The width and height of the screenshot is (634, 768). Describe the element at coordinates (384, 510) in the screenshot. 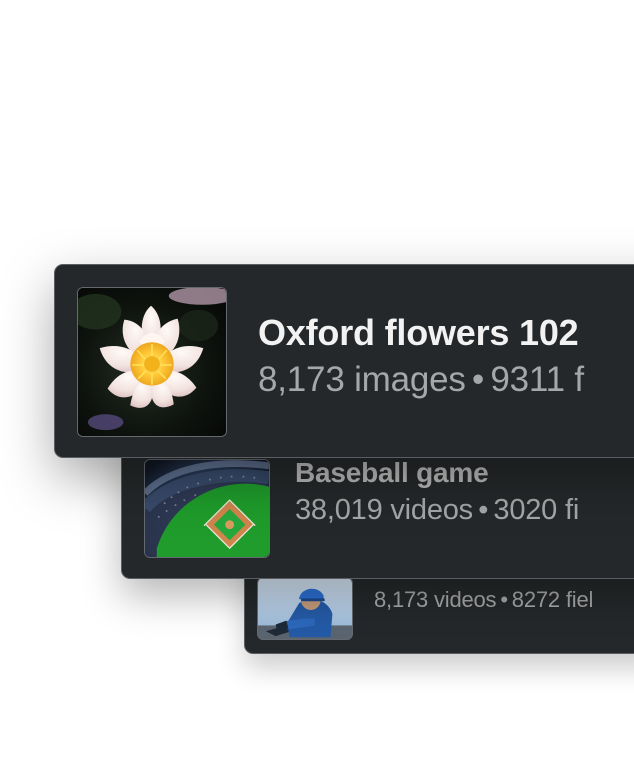

I see `dataset-count: 38,019 videos` at that location.